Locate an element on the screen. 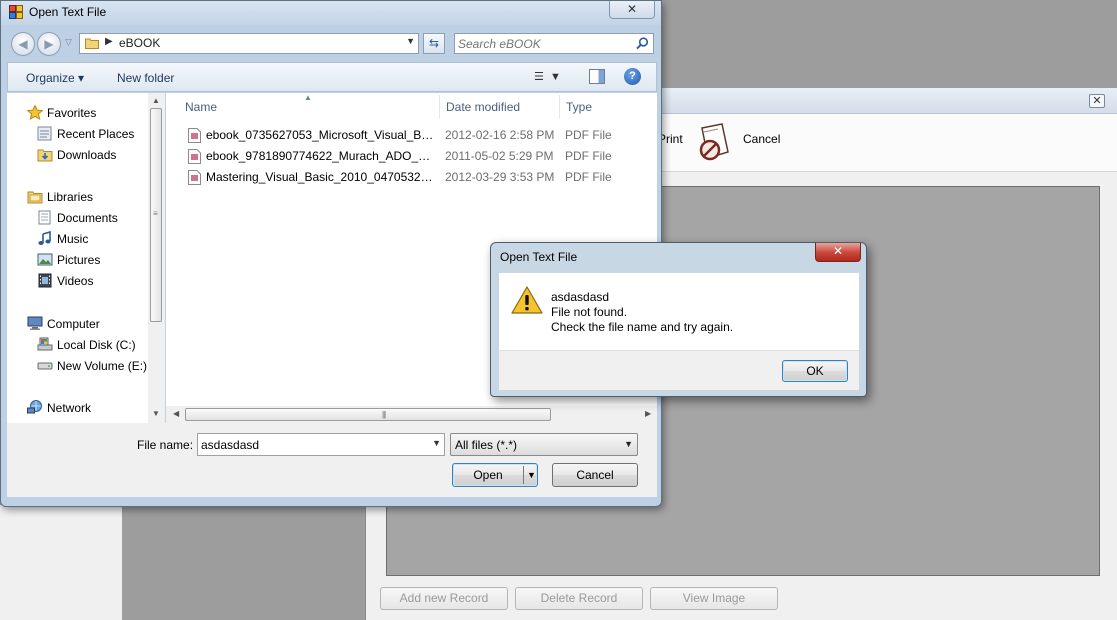 The width and height of the screenshot is (1117, 620). nav-label: Favorites is located at coordinates (72, 113).